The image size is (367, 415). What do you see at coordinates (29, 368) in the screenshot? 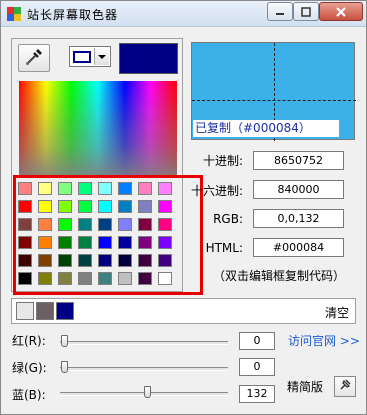
I see `green-label: 绿(G):` at bounding box center [29, 368].